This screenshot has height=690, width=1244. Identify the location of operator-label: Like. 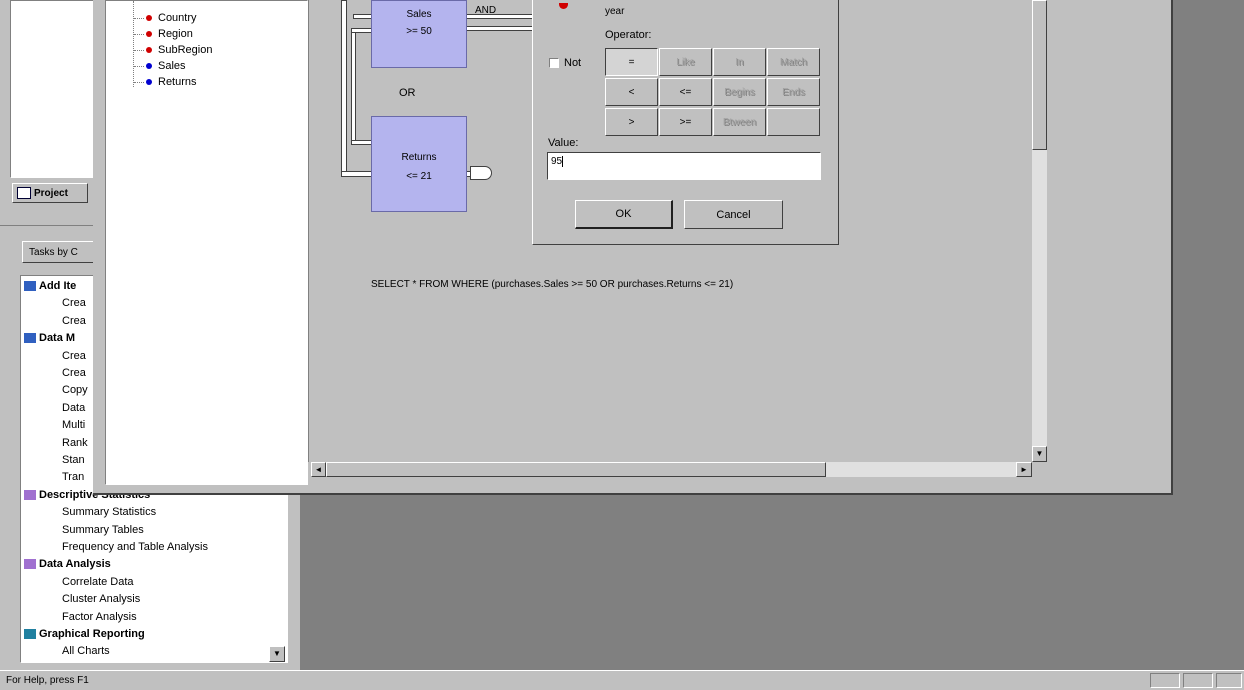
(685, 62).